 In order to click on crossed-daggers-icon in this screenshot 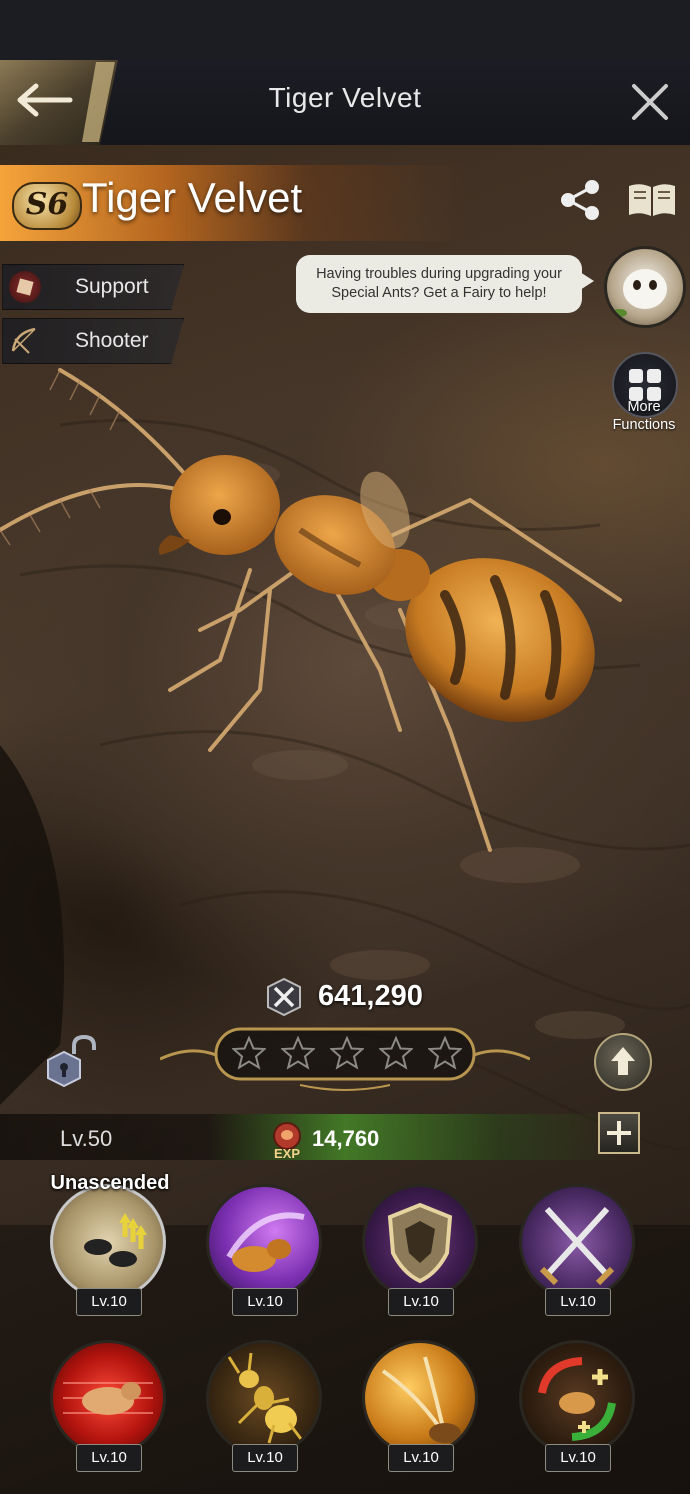, I will do `click(577, 1242)`.